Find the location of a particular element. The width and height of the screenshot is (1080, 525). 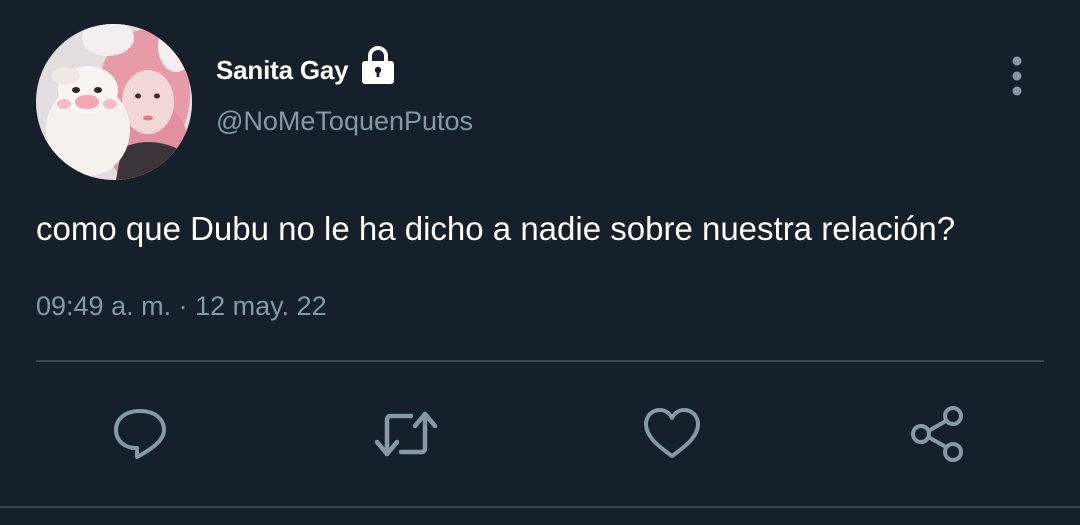

author-name-row: Sanita Gay is located at coordinates (307, 70).